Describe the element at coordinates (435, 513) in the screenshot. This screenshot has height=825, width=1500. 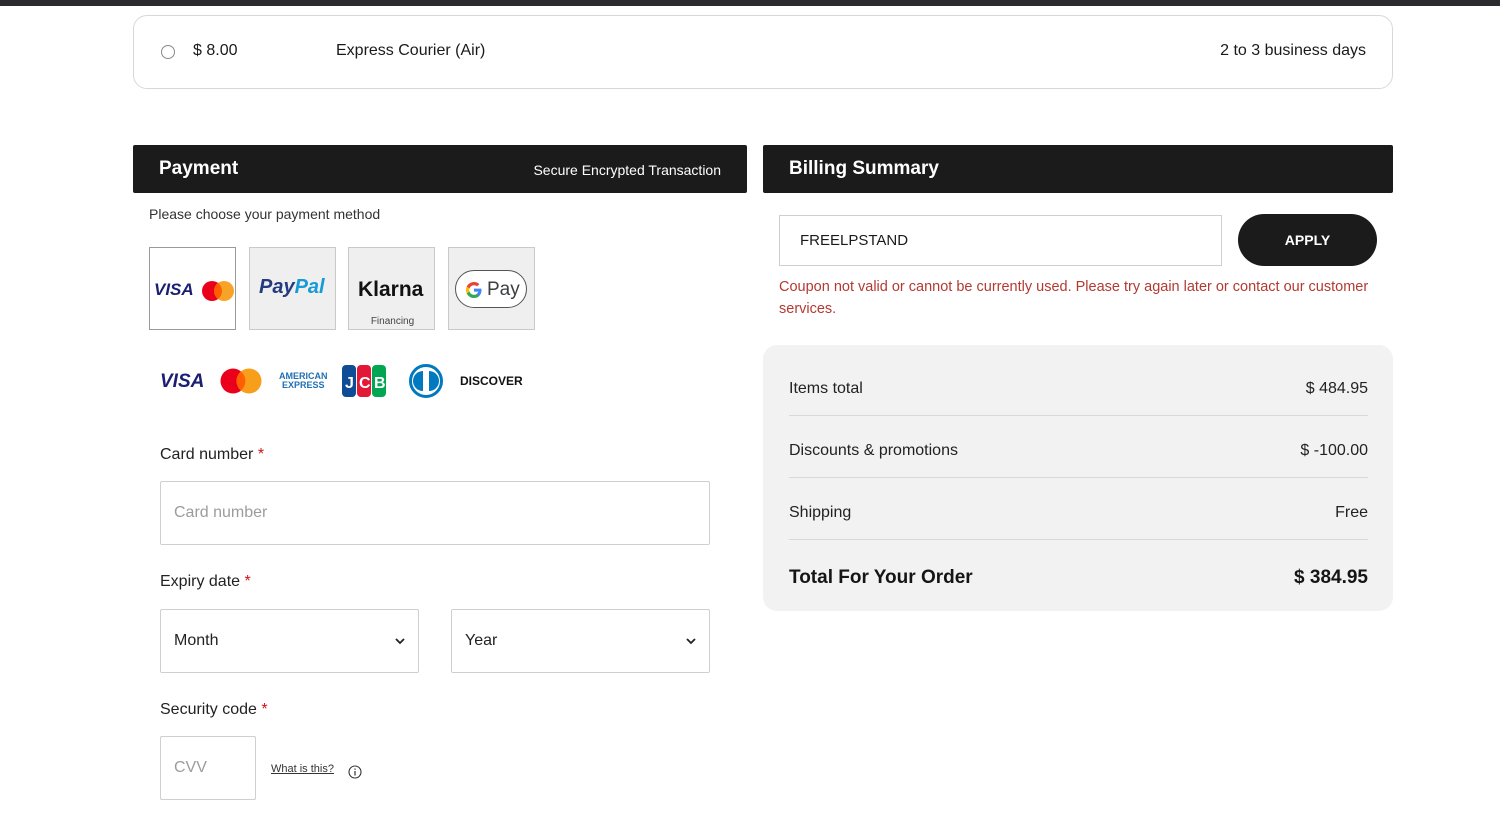
I see `card-number-input: Card number` at that location.